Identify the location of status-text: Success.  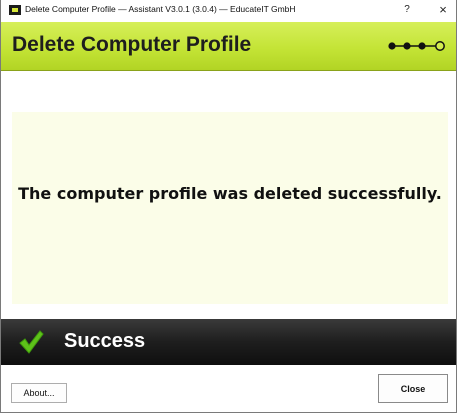
(105, 341).